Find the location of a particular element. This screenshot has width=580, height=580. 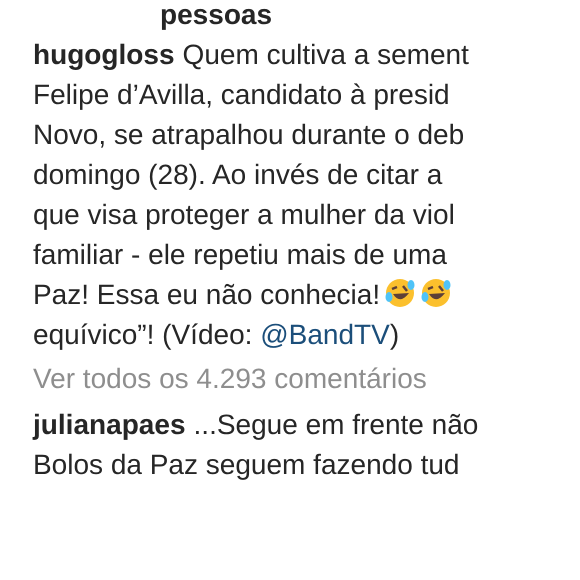

caption-text: que visa proteger a mulher da viol is located at coordinates (244, 214).